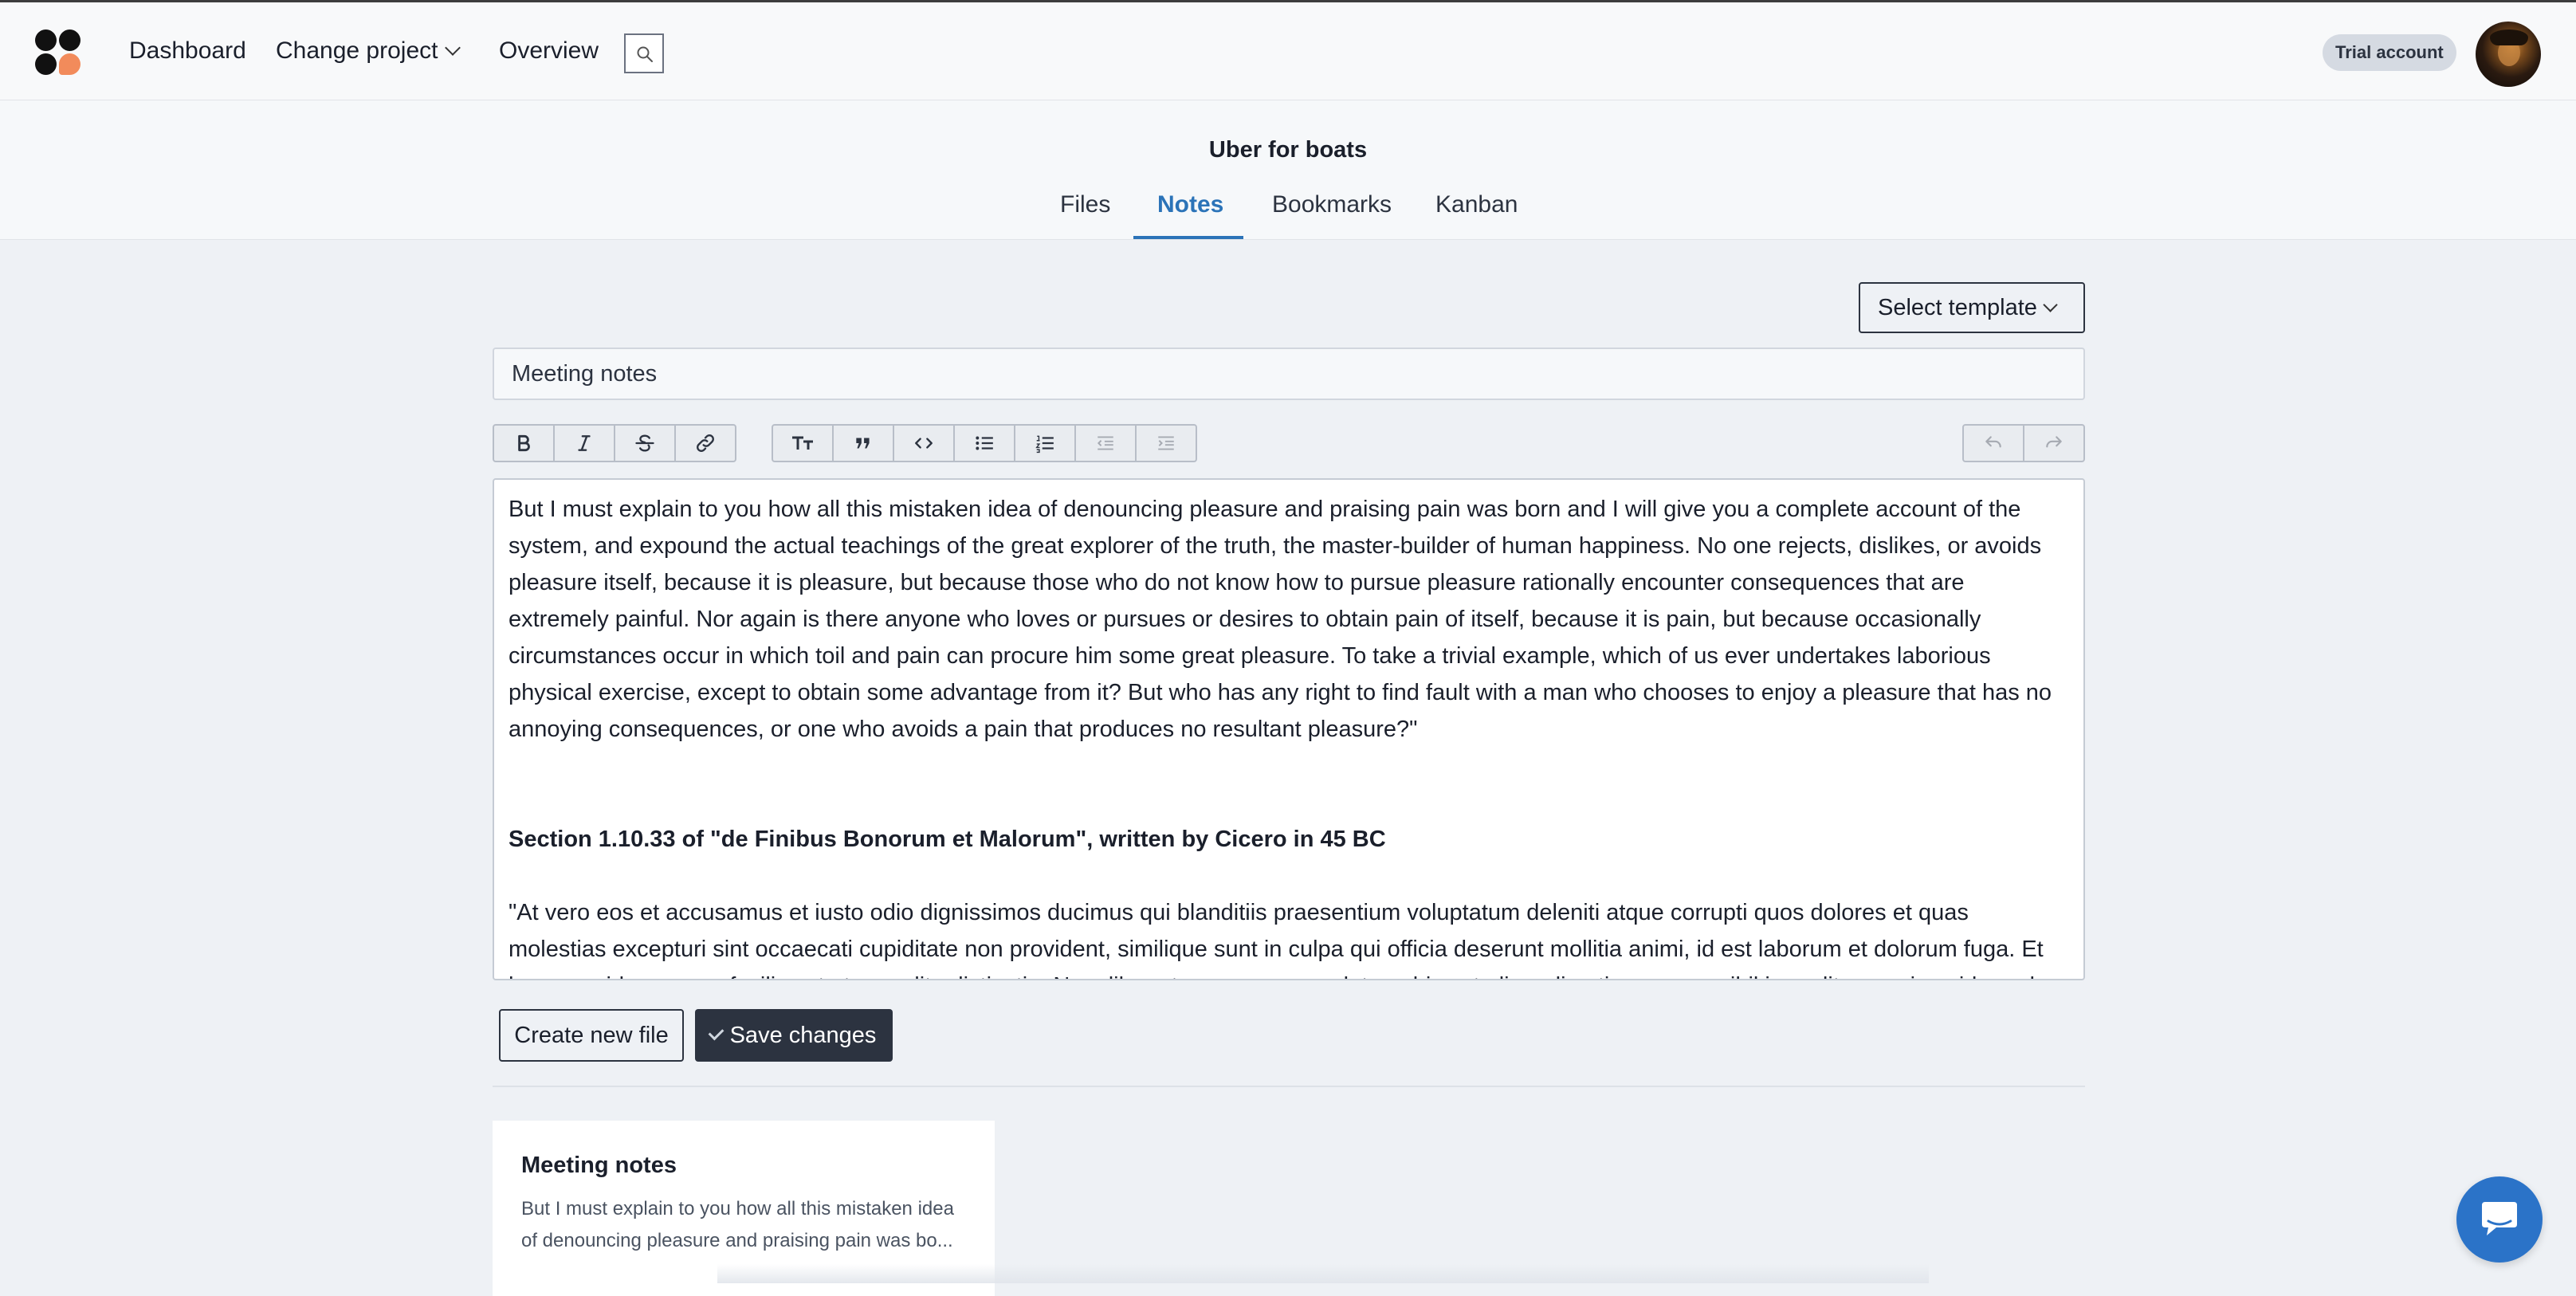  What do you see at coordinates (59, 53) in the screenshot?
I see `app-logo` at bounding box center [59, 53].